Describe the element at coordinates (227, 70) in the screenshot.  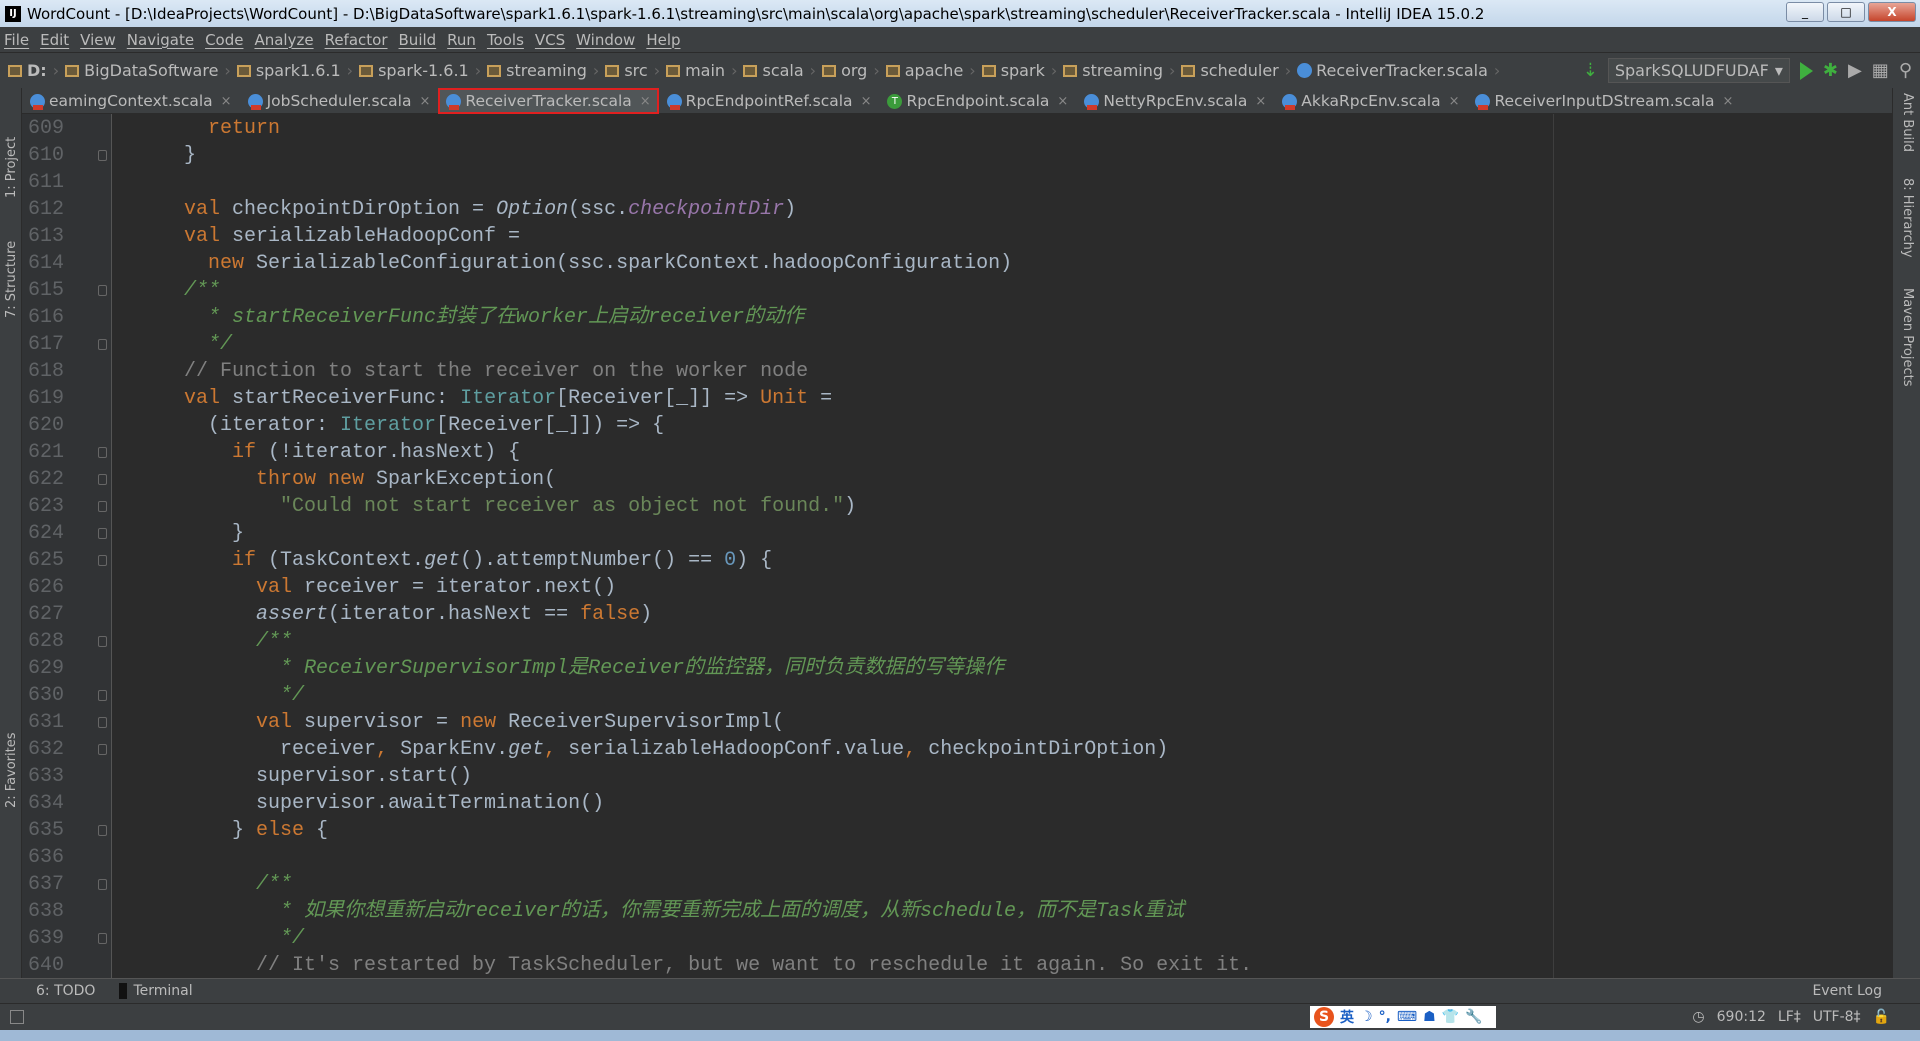
I see `chevron-right-icon: ›` at that location.